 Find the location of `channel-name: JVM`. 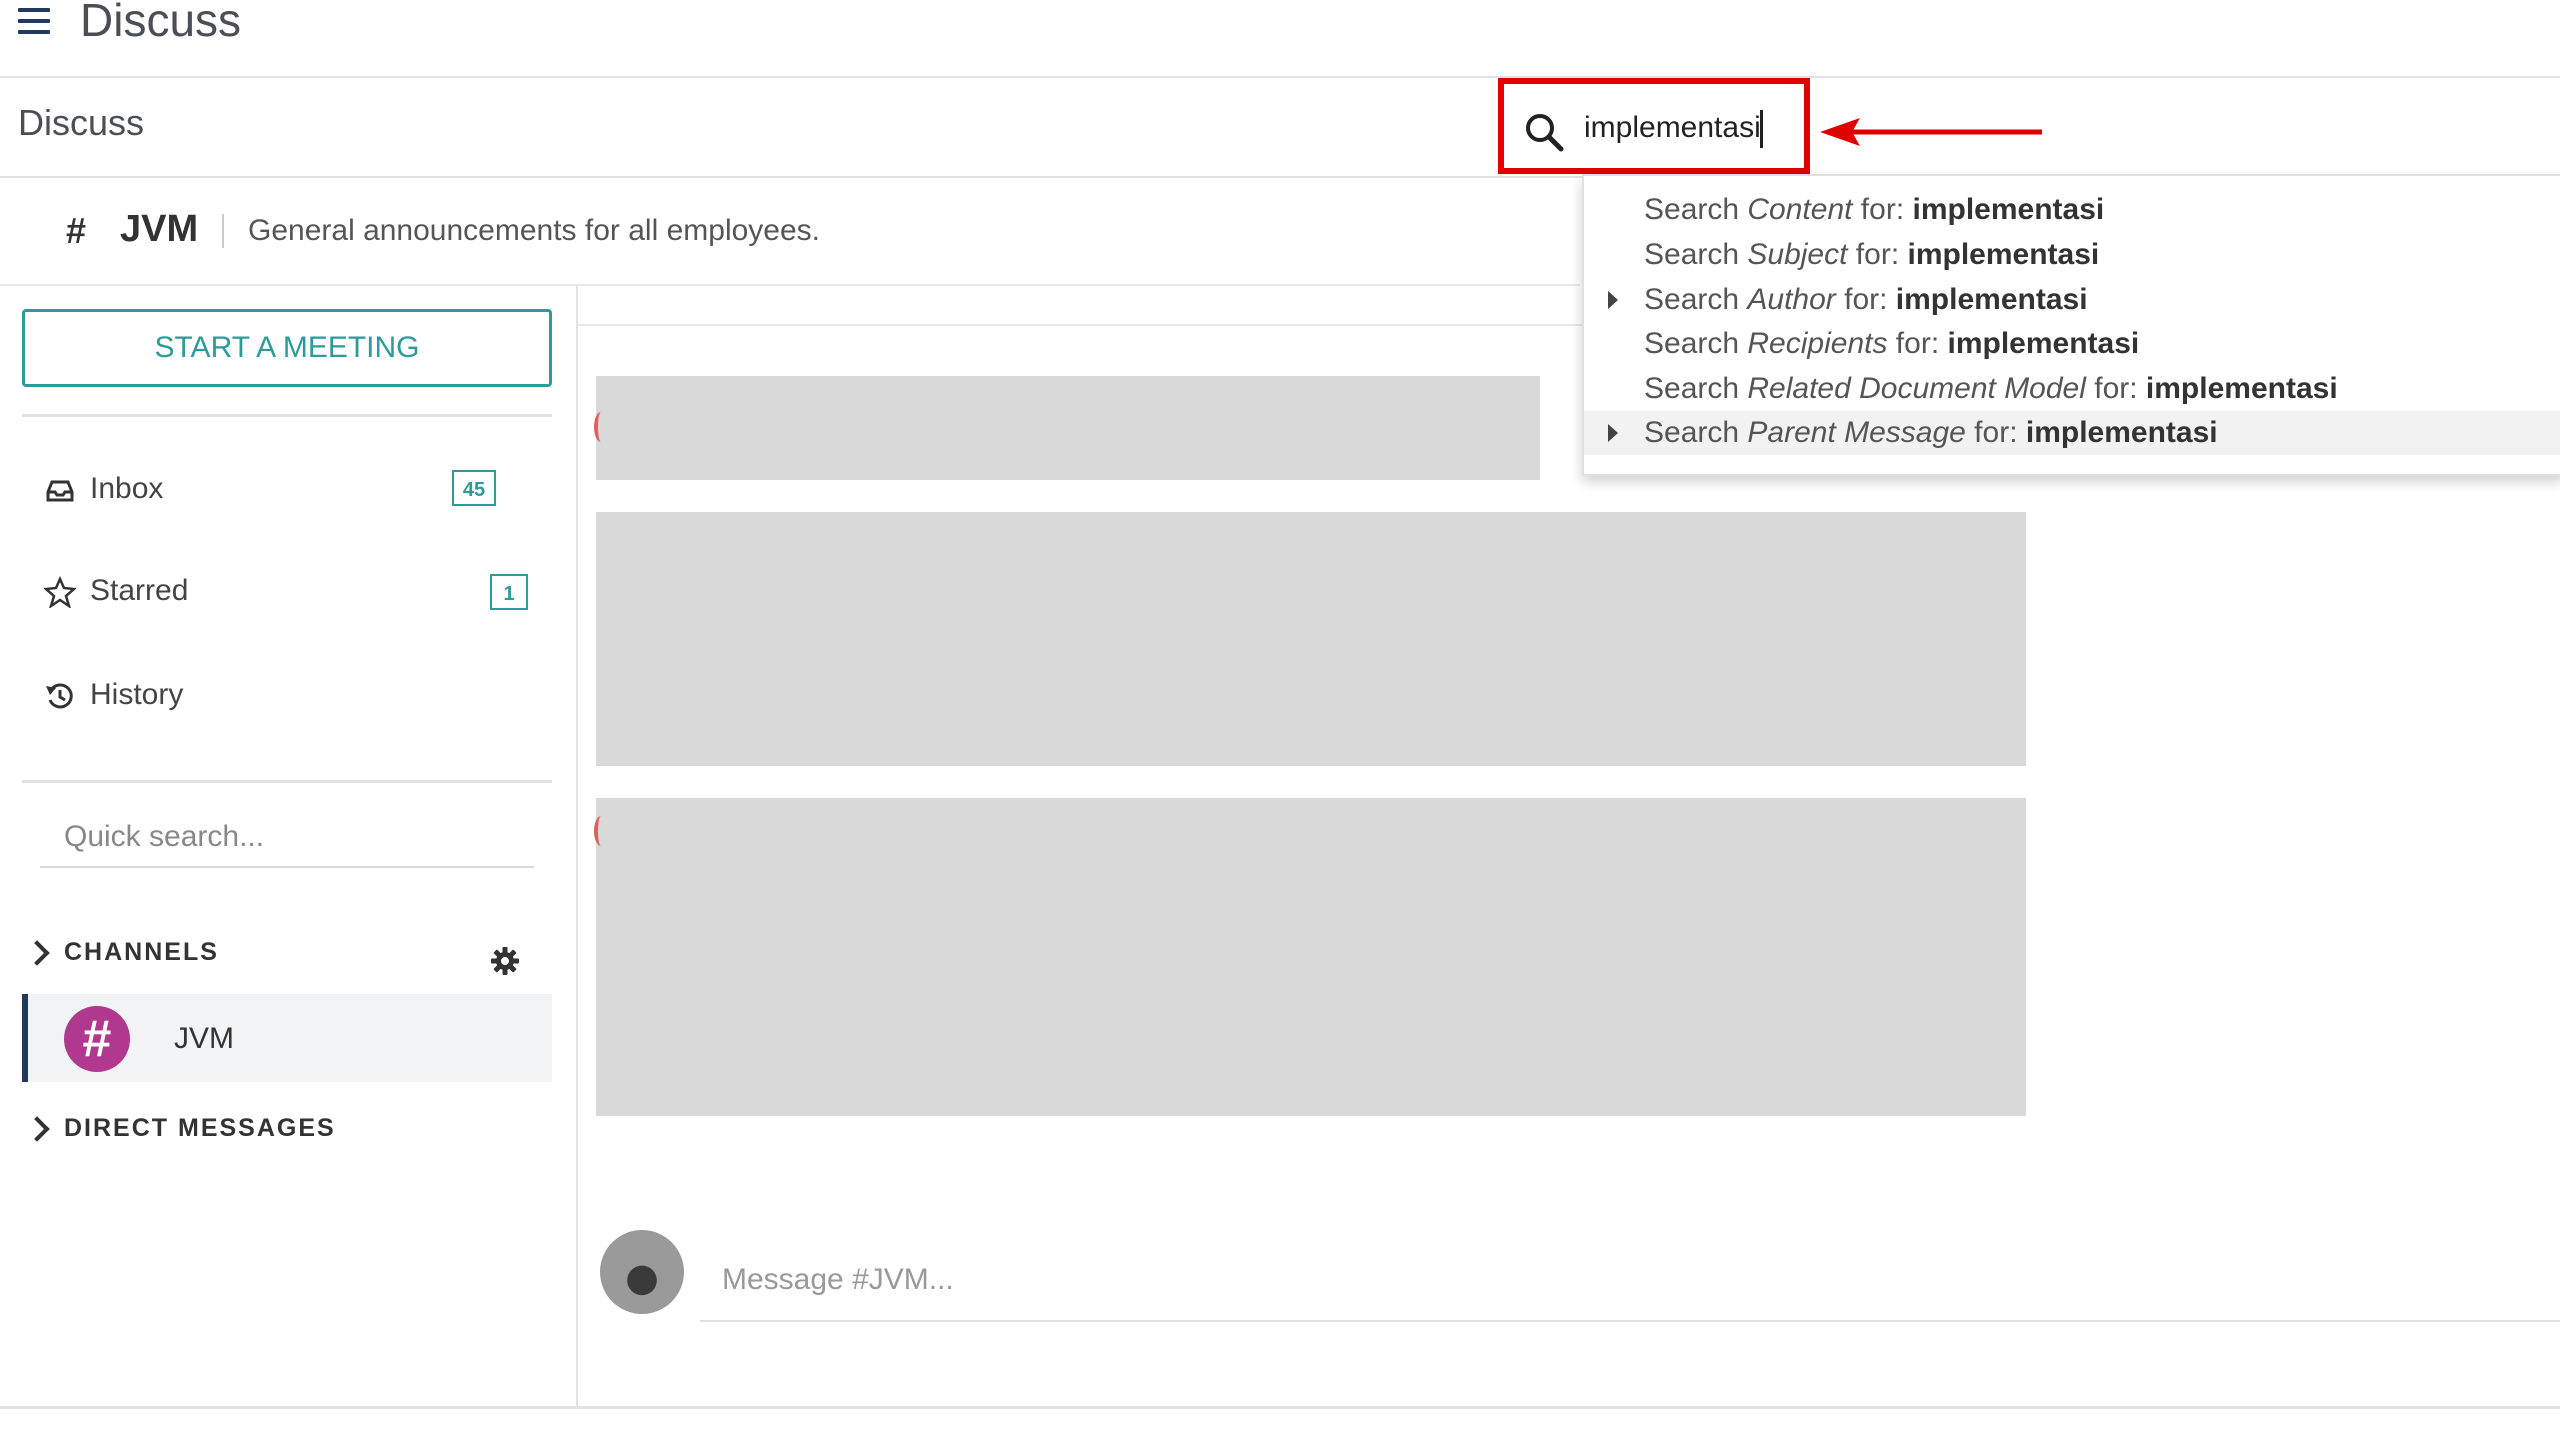

channel-name: JVM is located at coordinates (159, 229).